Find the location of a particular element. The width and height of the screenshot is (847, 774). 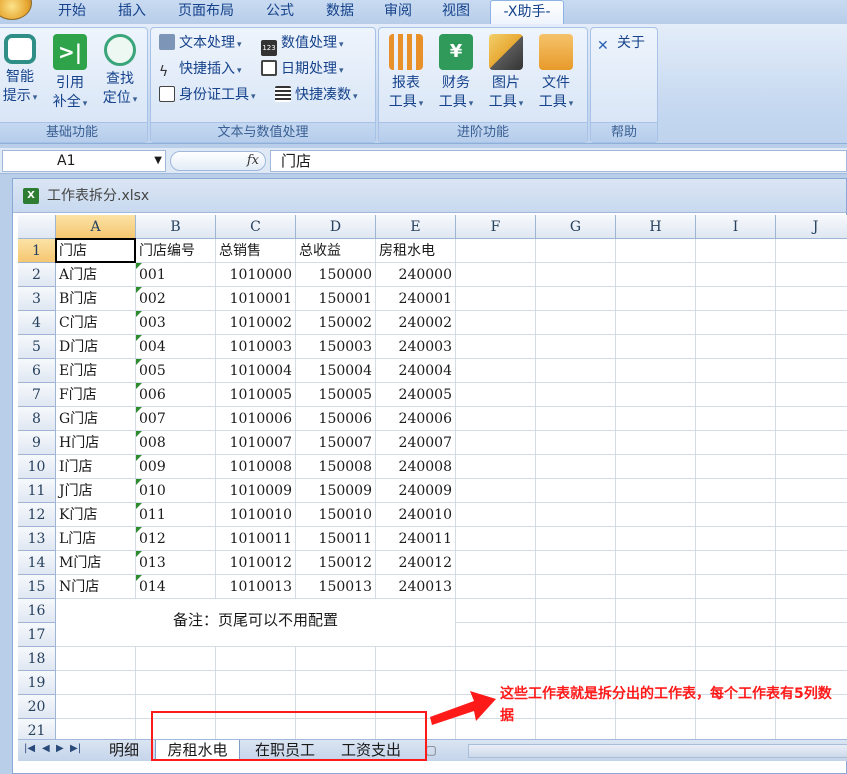

column-header-a: A is located at coordinates (96, 227).